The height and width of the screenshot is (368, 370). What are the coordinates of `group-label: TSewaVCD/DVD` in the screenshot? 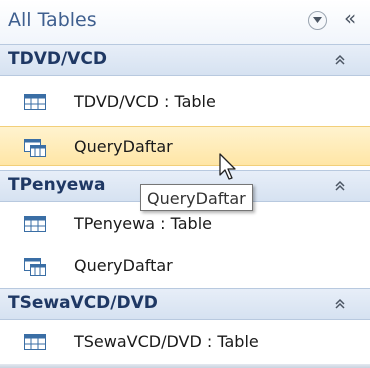 It's located at (83, 303).